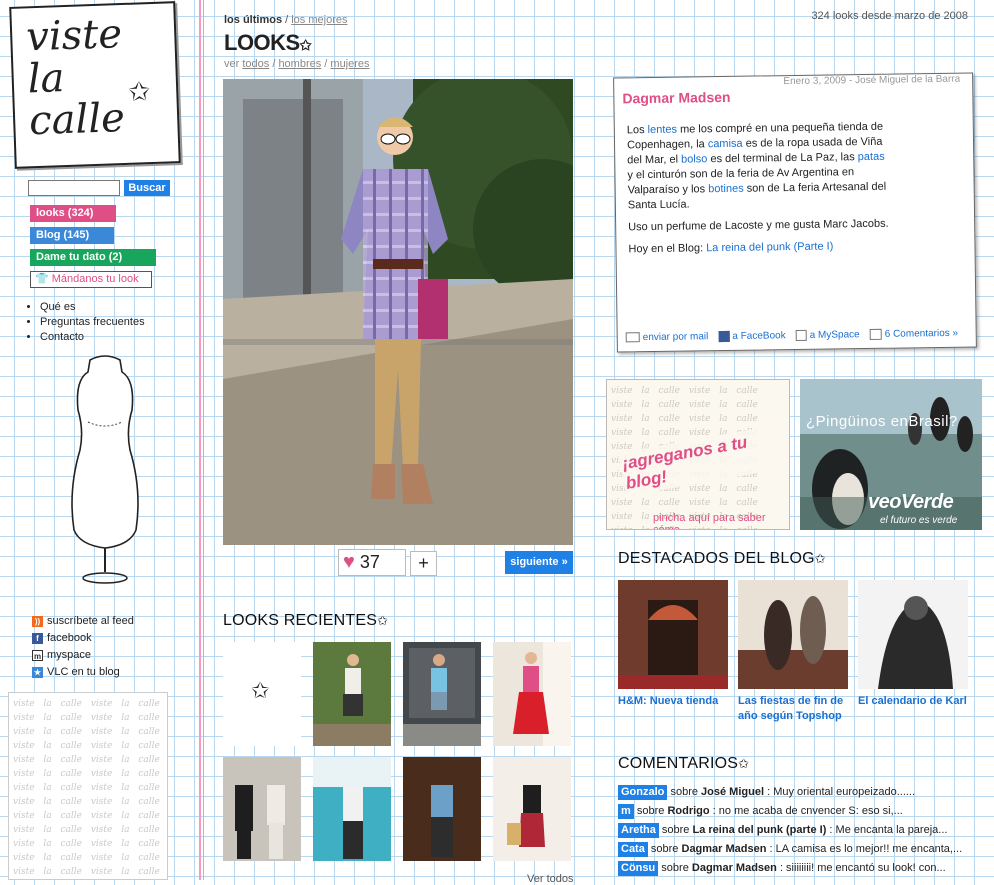  Describe the element at coordinates (667, 249) in the screenshot. I see `text: Hoy en el Blog:` at that location.